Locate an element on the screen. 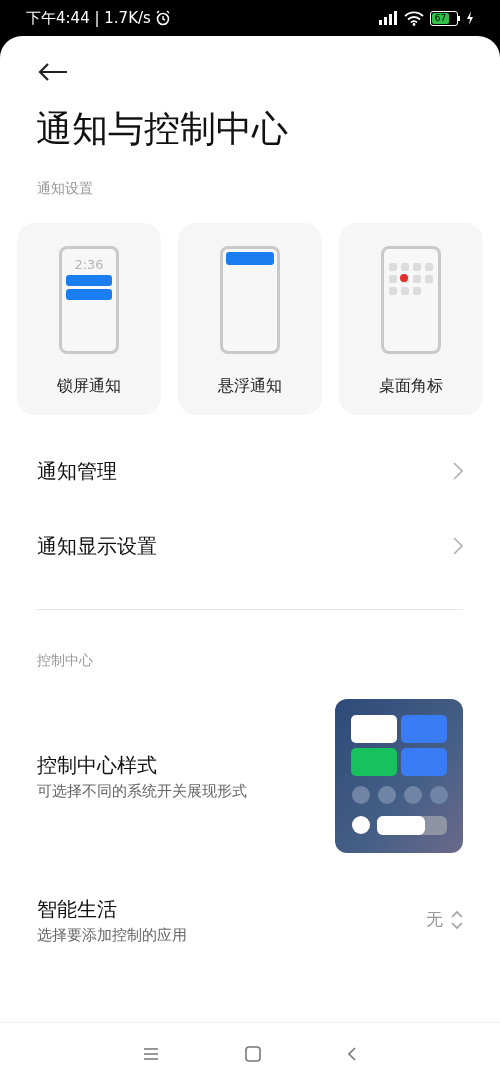 Image resolution: width=500 pixels, height=1084 pixels. signal-icon is located at coordinates (388, 18).